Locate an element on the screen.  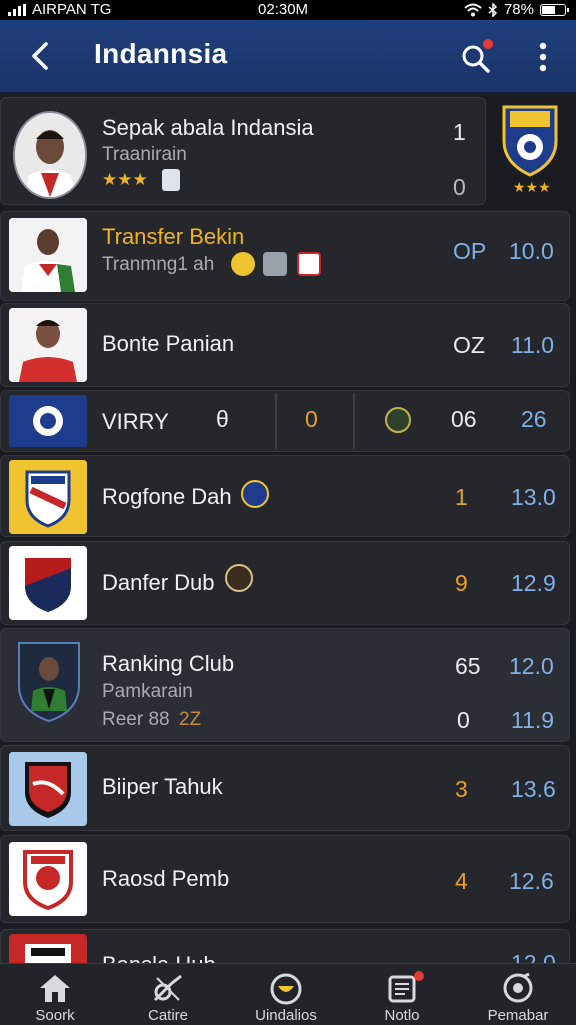
back-button is located at coordinates (40, 56).